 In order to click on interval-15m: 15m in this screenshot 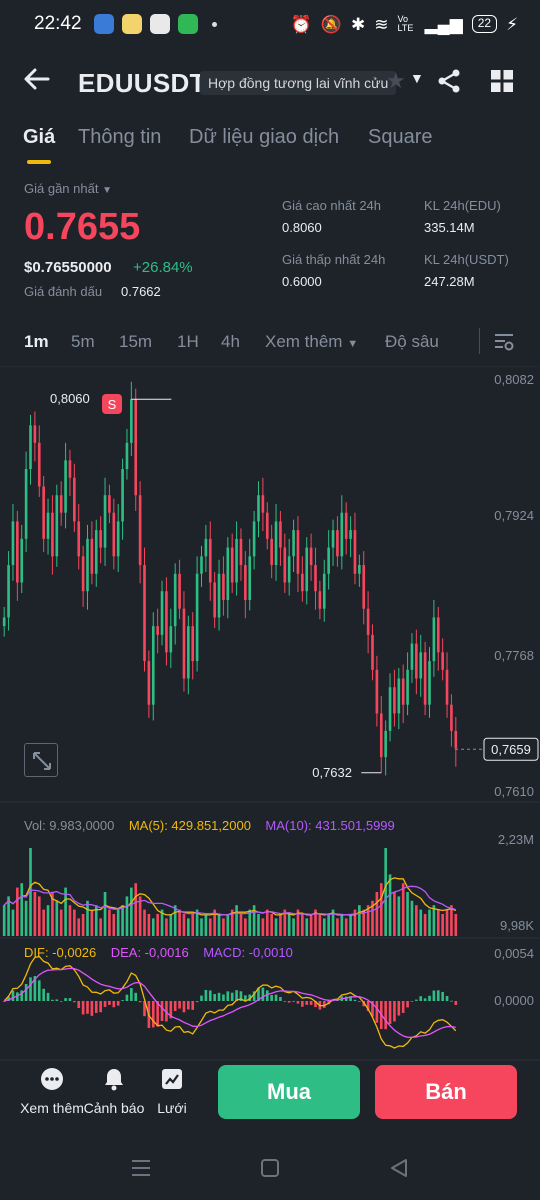, I will do `click(135, 342)`.